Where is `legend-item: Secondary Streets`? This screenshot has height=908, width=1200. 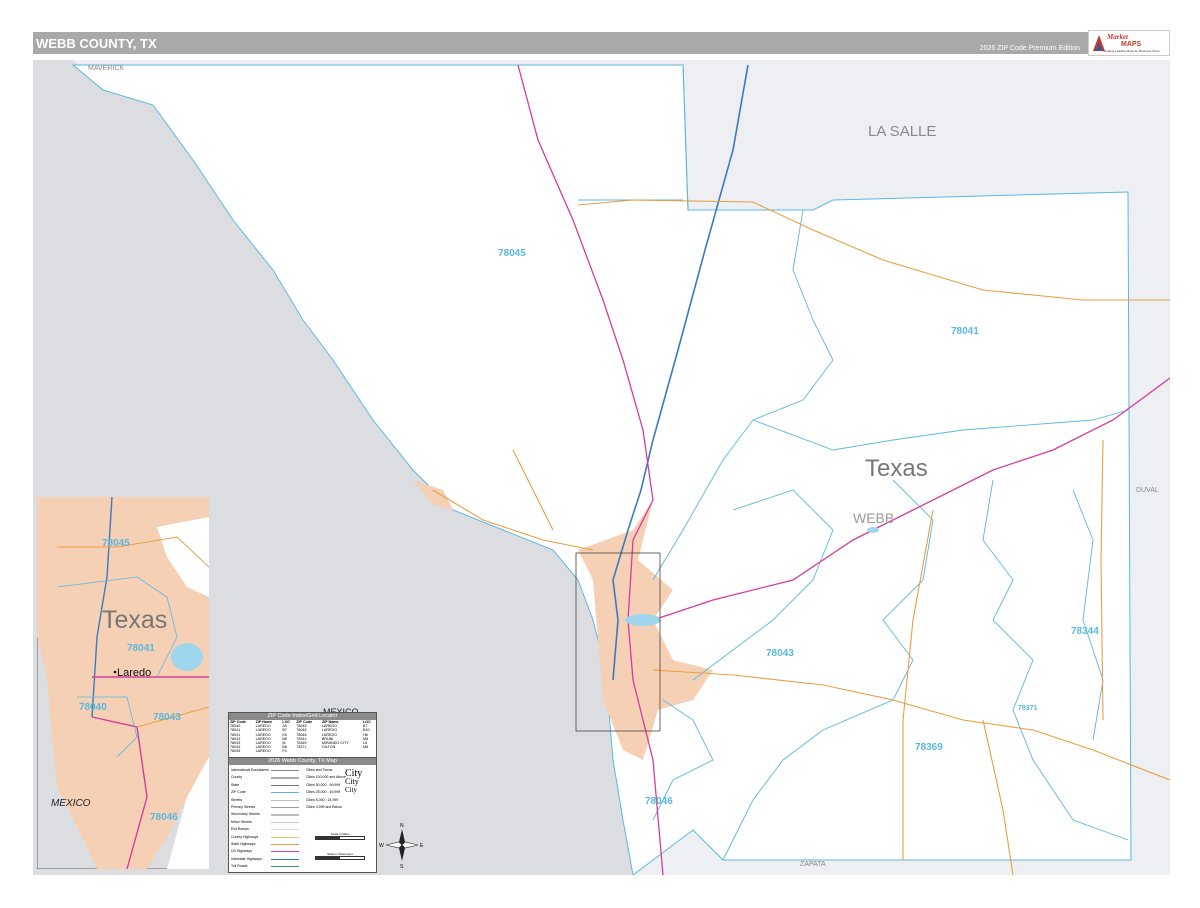 legend-item: Secondary Streets is located at coordinates (266, 814).